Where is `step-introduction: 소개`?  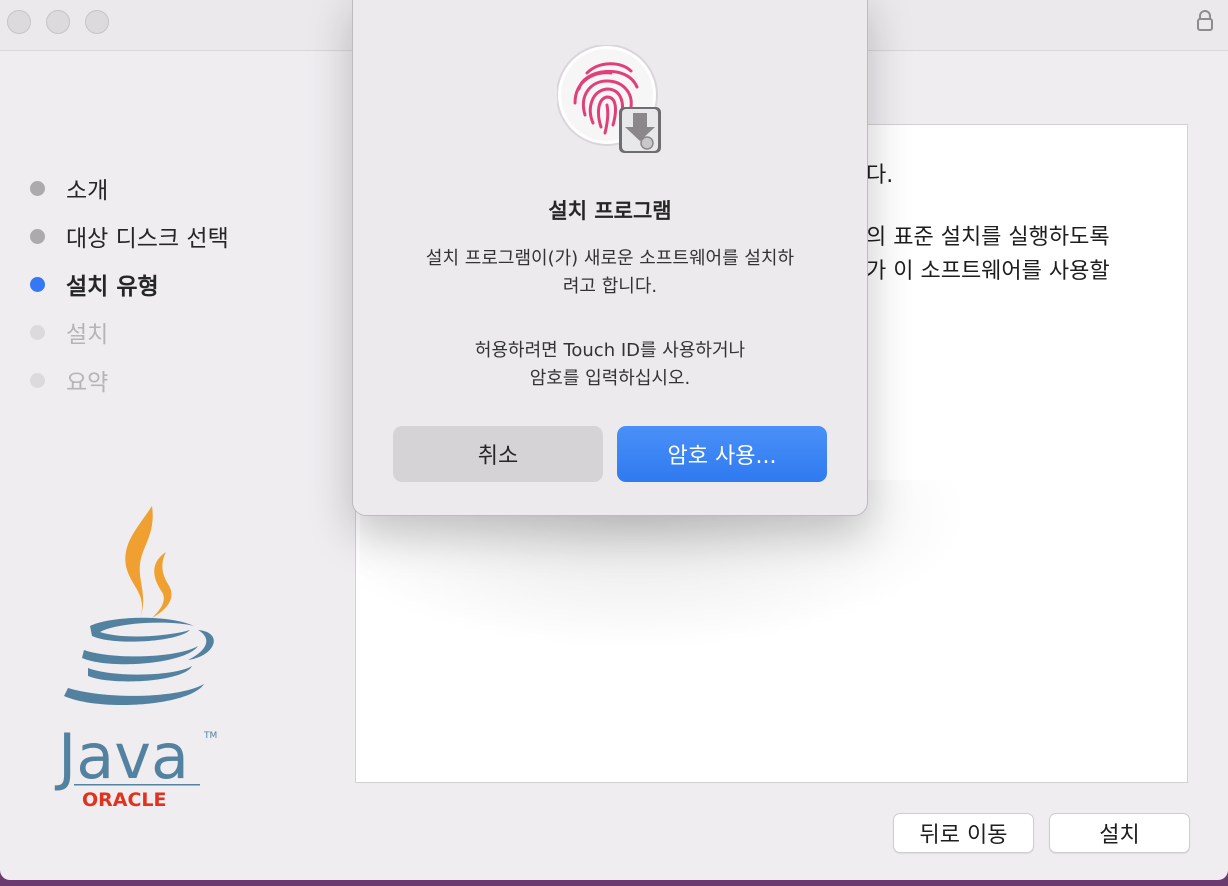
step-introduction: 소개 is located at coordinates (129, 188).